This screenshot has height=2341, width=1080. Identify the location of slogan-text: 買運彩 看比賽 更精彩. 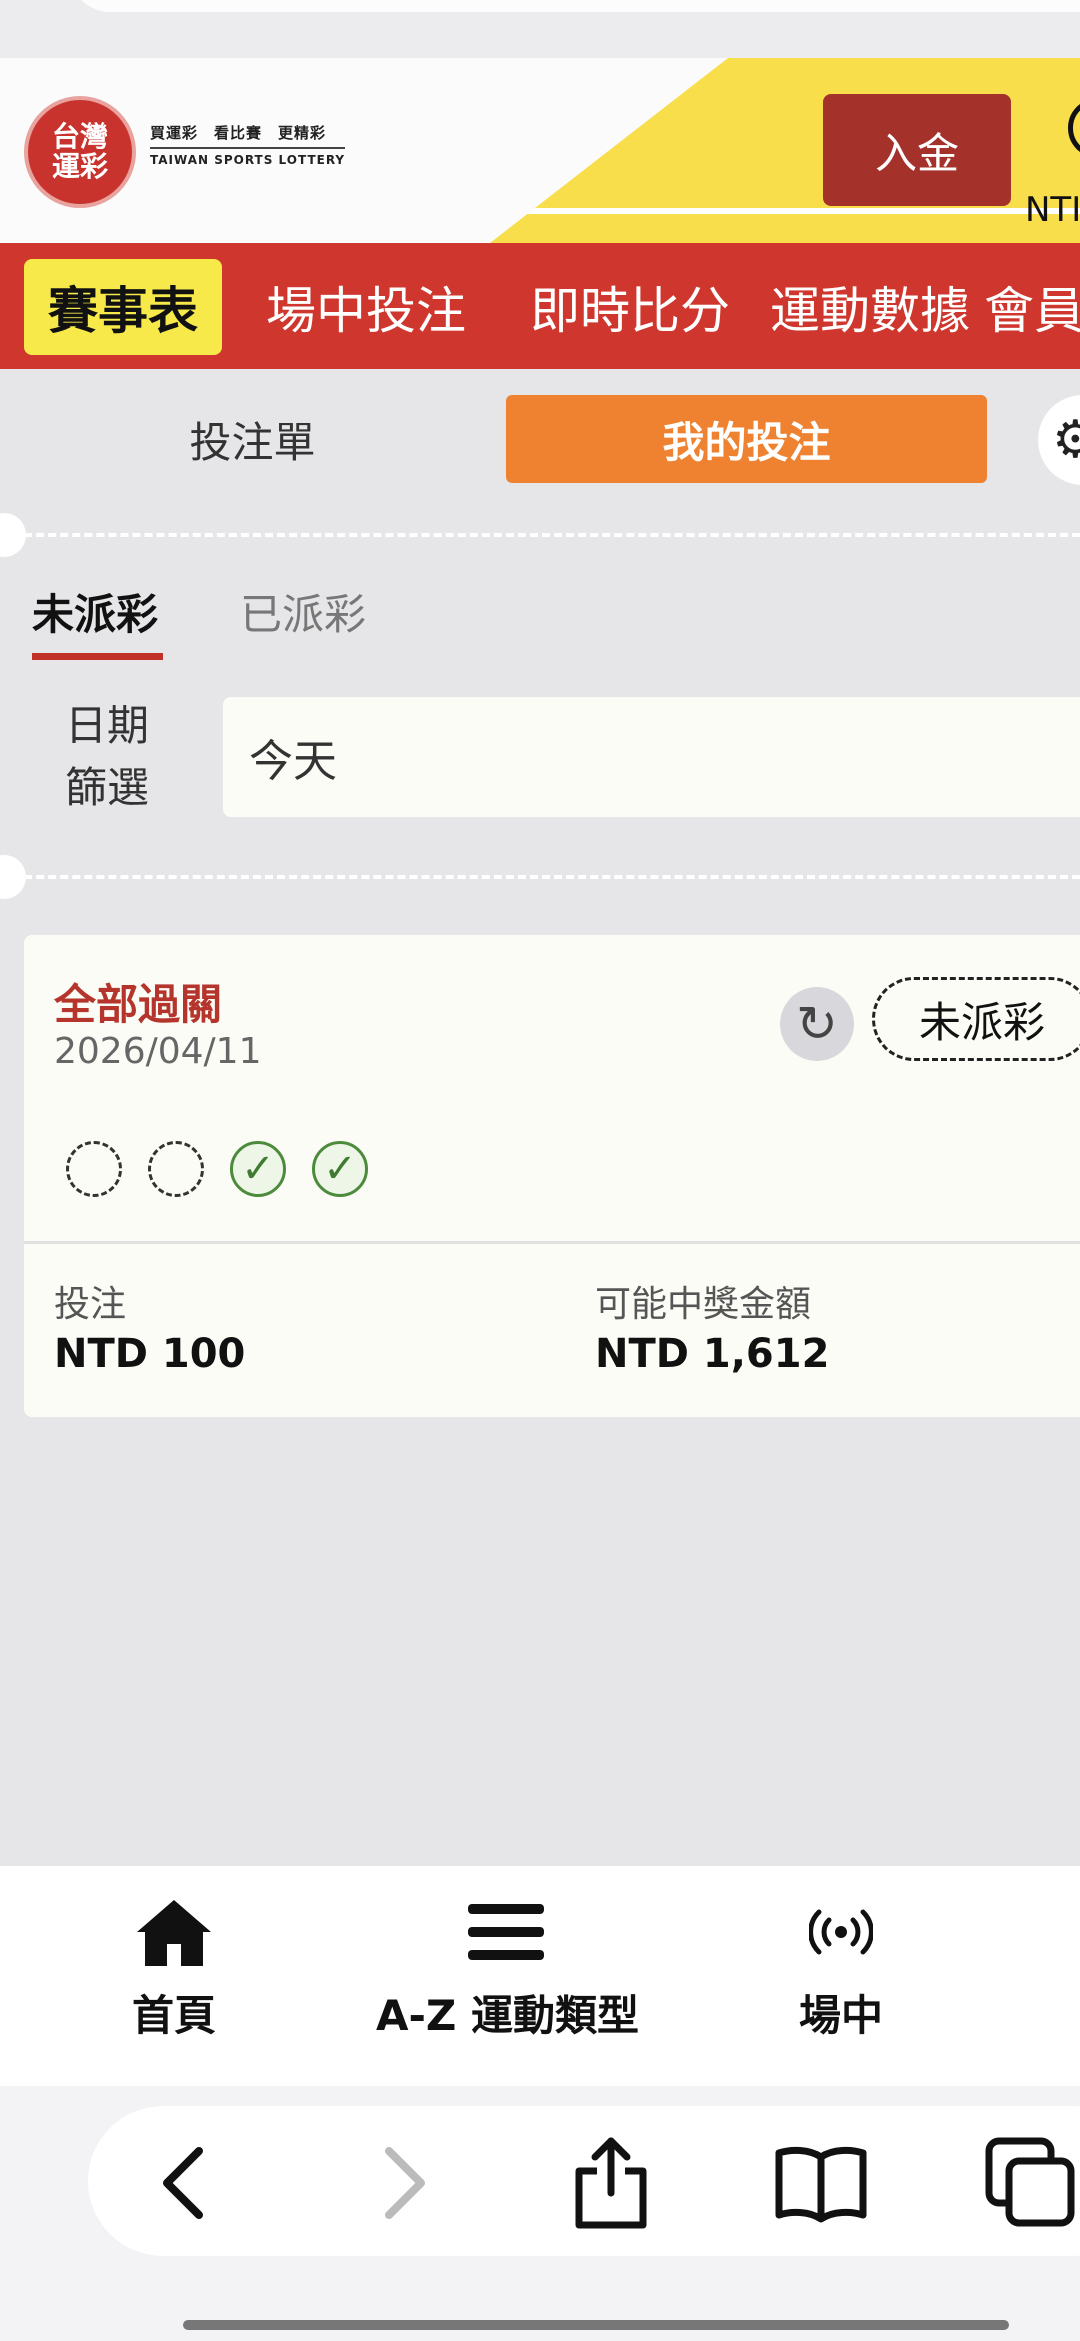
(238, 133).